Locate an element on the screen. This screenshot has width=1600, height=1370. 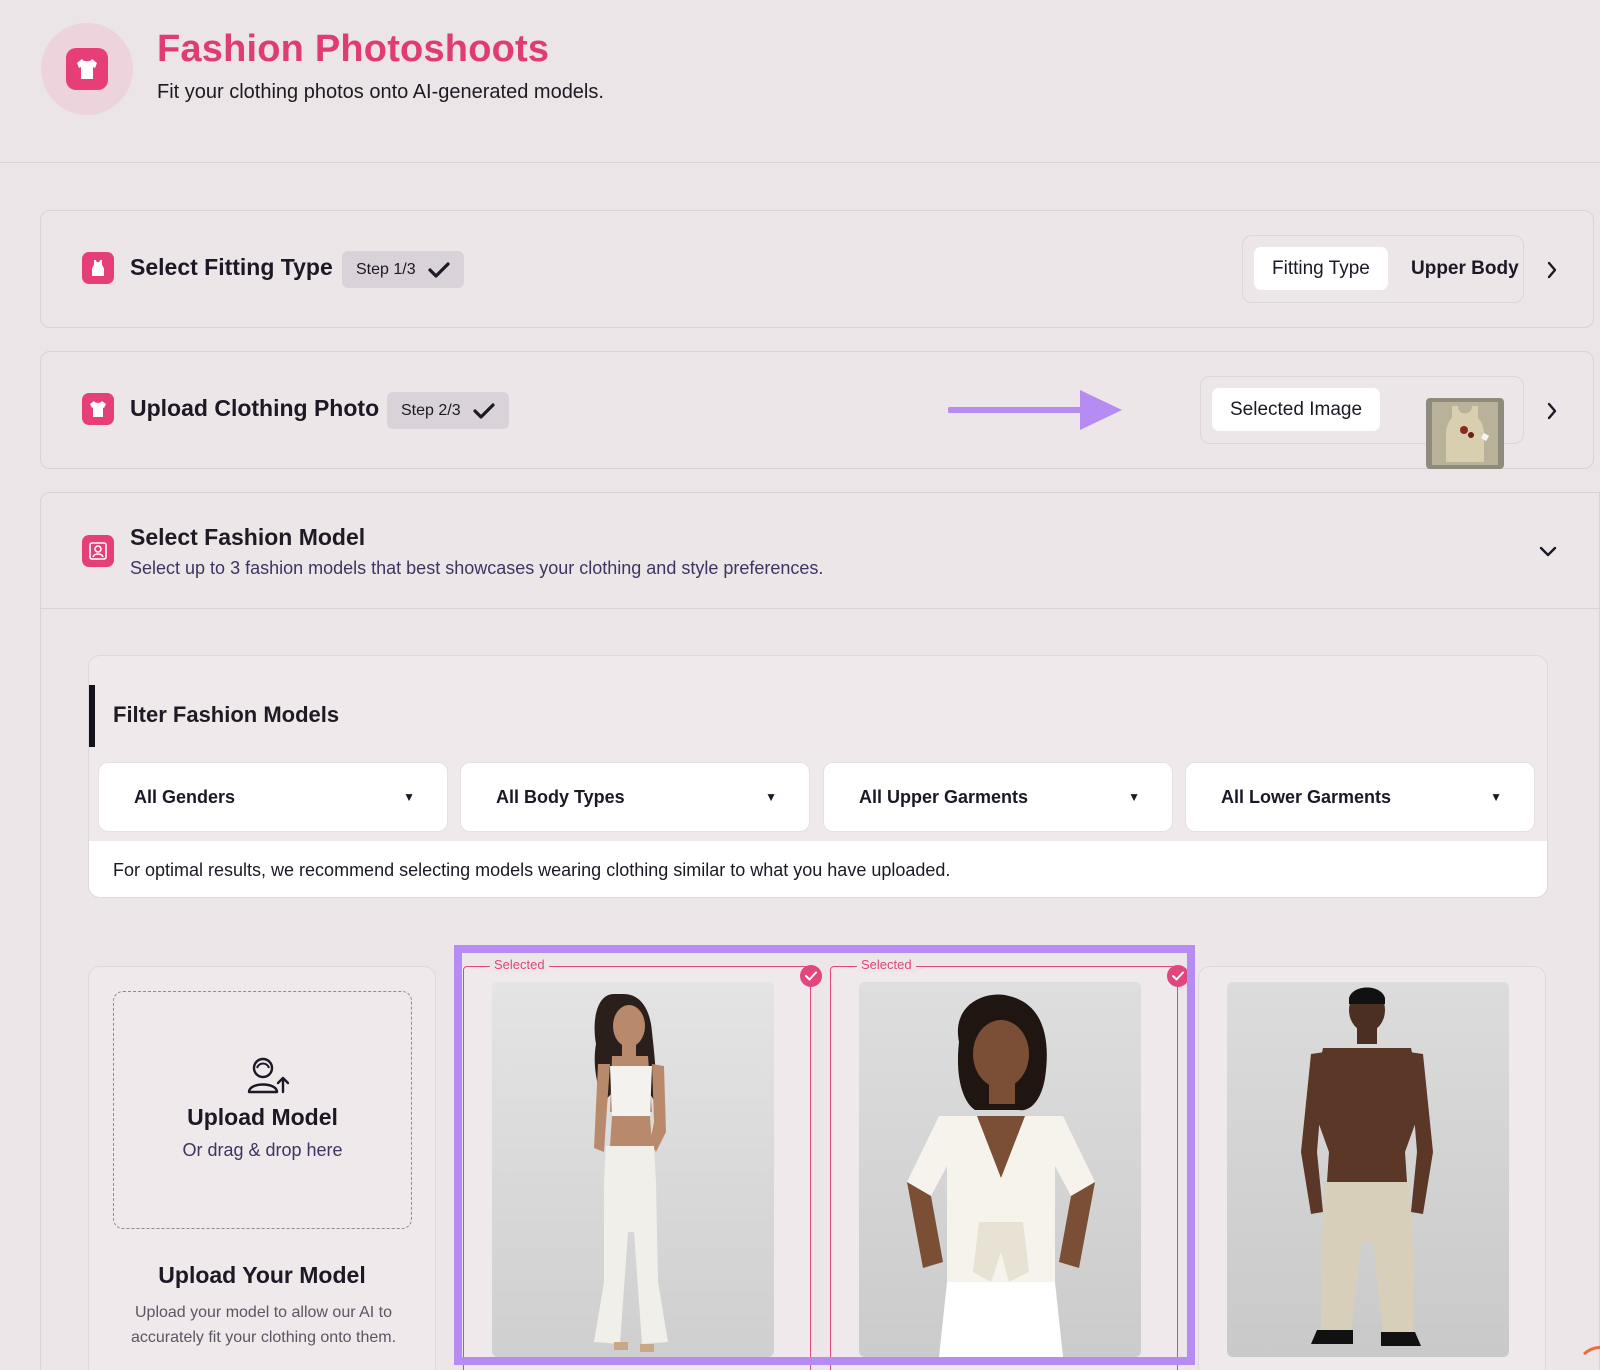
select-value: All Genders is located at coordinates (185, 796).